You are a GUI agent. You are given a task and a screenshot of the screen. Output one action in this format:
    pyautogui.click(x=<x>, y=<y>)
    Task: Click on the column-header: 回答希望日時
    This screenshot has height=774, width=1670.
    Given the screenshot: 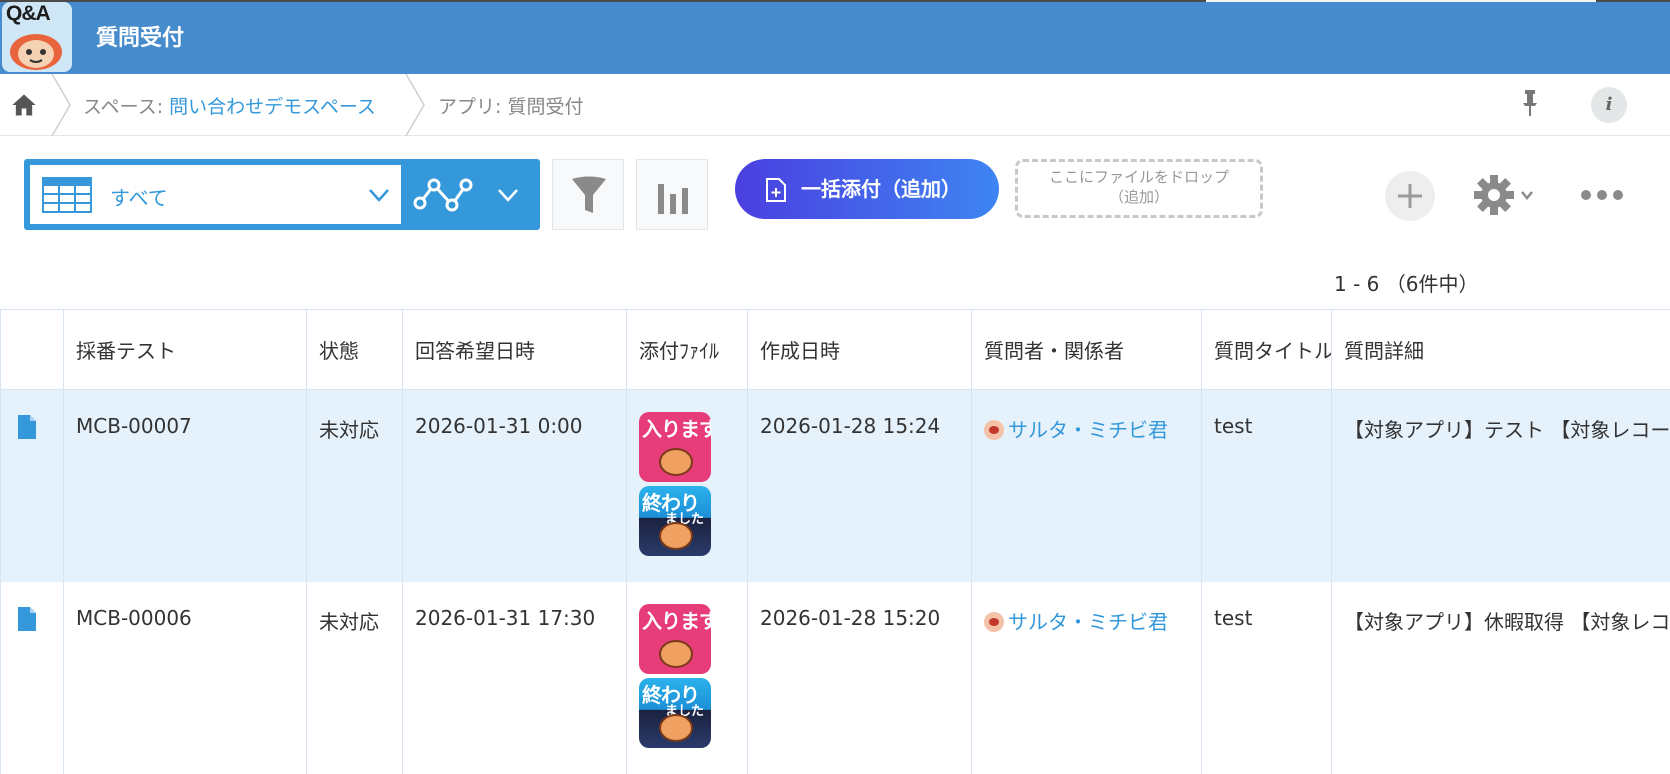 What is the action you would take?
    pyautogui.click(x=515, y=350)
    